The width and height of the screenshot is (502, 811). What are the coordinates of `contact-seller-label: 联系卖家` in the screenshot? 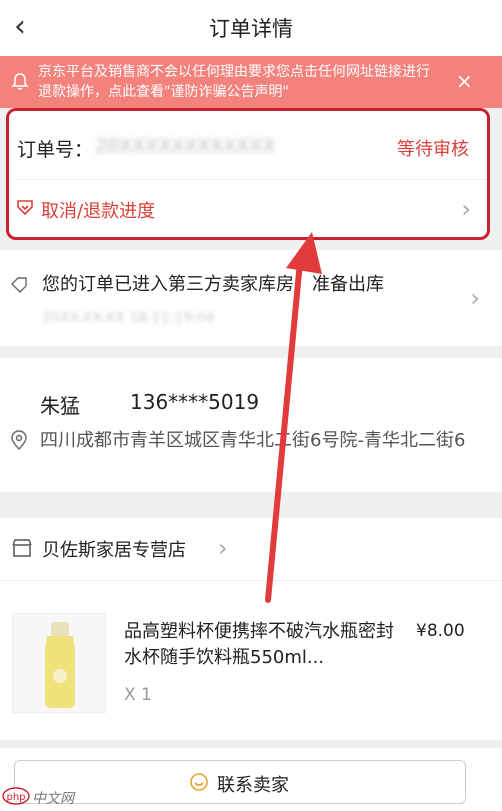 It's located at (253, 785).